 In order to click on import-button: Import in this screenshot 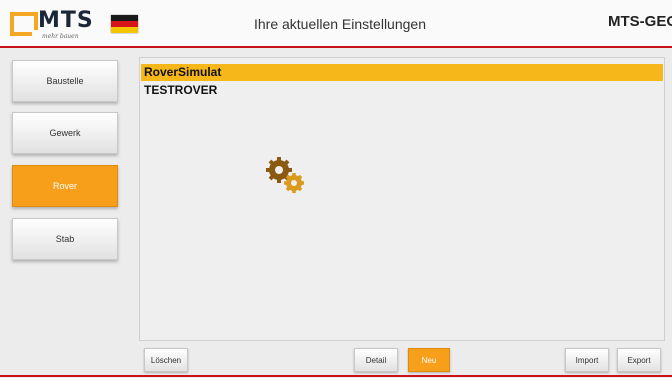, I will do `click(587, 360)`.